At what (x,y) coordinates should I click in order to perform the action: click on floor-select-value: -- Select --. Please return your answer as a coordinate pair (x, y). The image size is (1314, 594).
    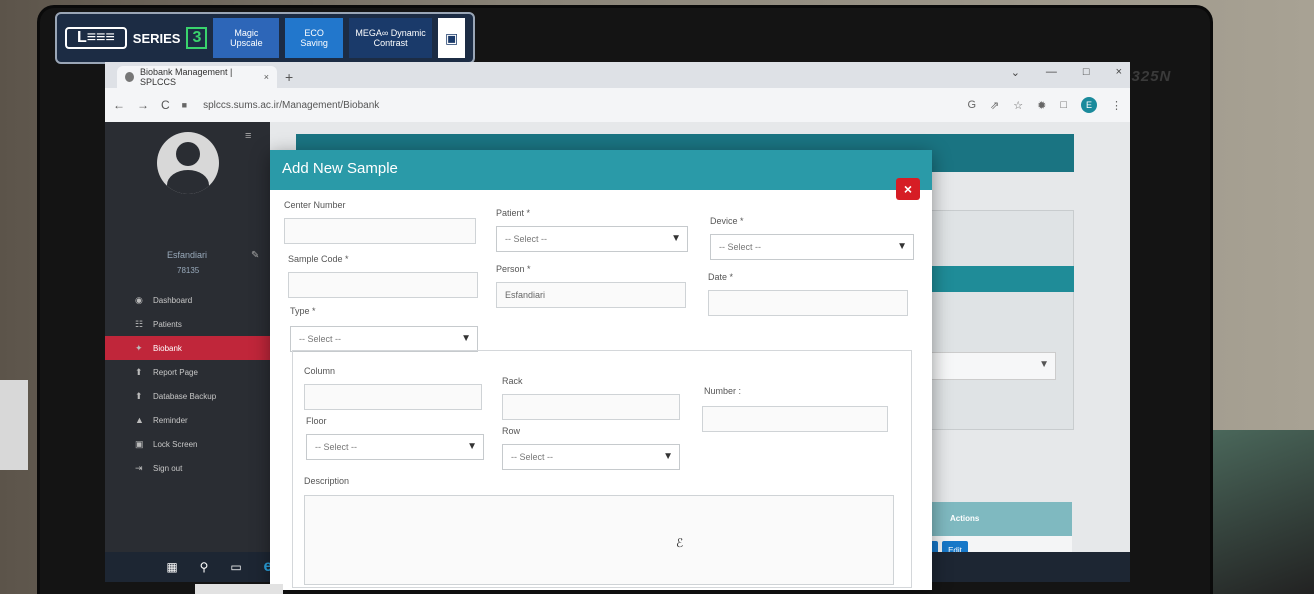
    Looking at the image, I should click on (336, 447).